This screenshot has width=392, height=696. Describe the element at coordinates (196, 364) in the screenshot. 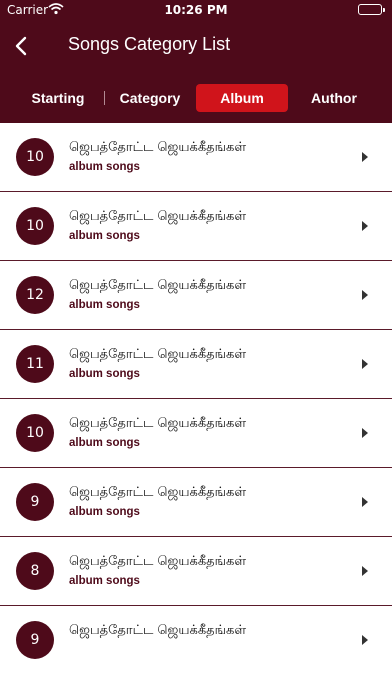

I see `list-item: 11 ஜெபத்தோட்ட ஜெயக்கீதங்கள் album songs` at that location.